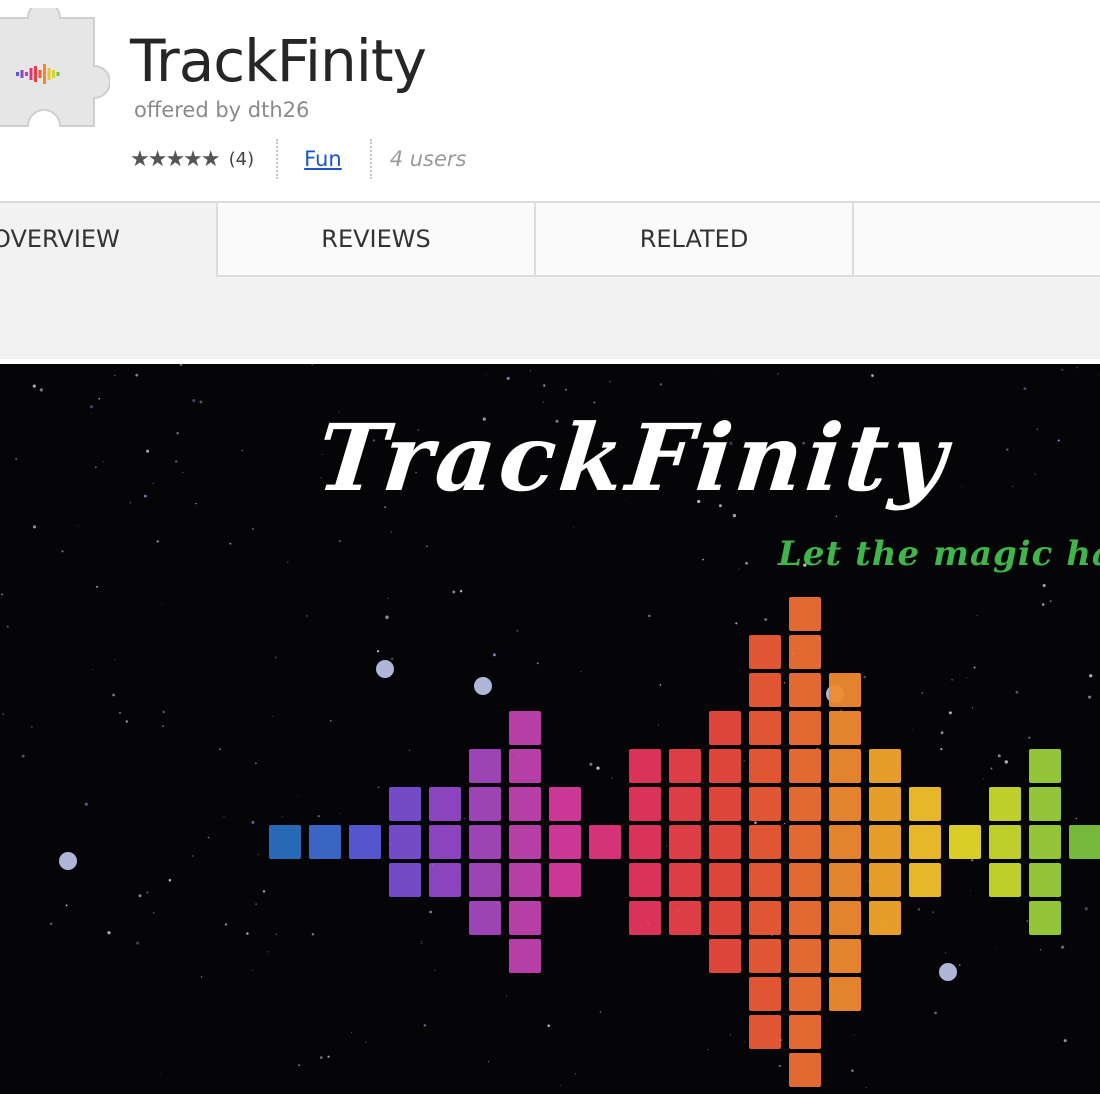  I want to click on tab-overview: OVERVIEW, so click(109, 239).